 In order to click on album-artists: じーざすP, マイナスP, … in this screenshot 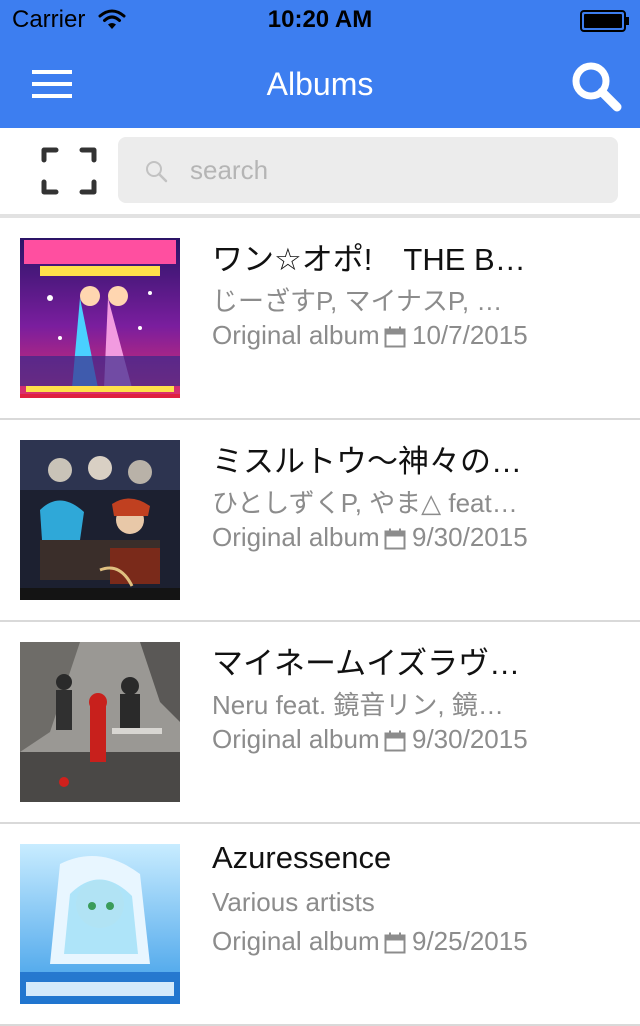, I will do `click(357, 301)`.